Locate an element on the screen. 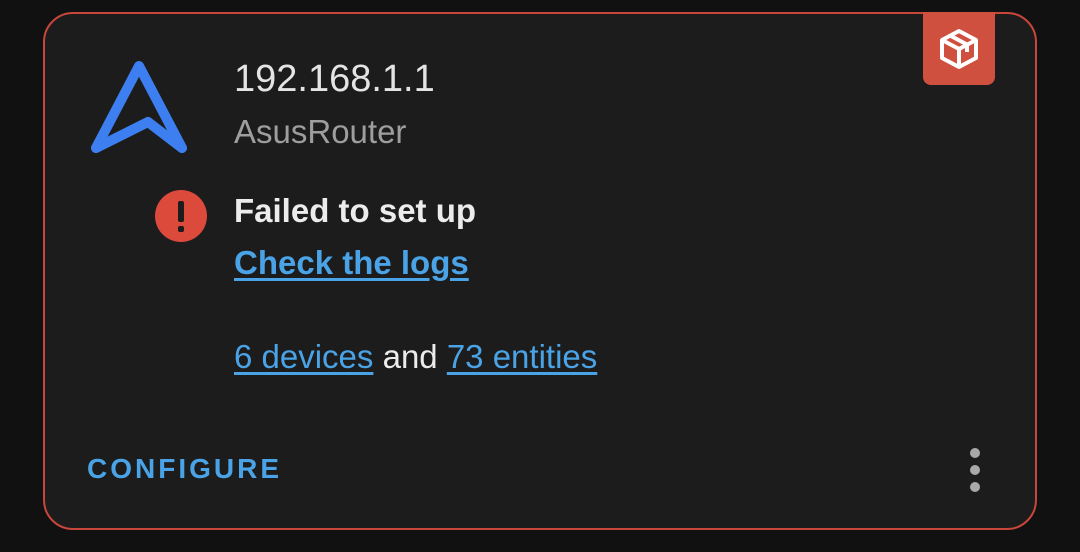  devices-link: 6 devices is located at coordinates (303, 356).